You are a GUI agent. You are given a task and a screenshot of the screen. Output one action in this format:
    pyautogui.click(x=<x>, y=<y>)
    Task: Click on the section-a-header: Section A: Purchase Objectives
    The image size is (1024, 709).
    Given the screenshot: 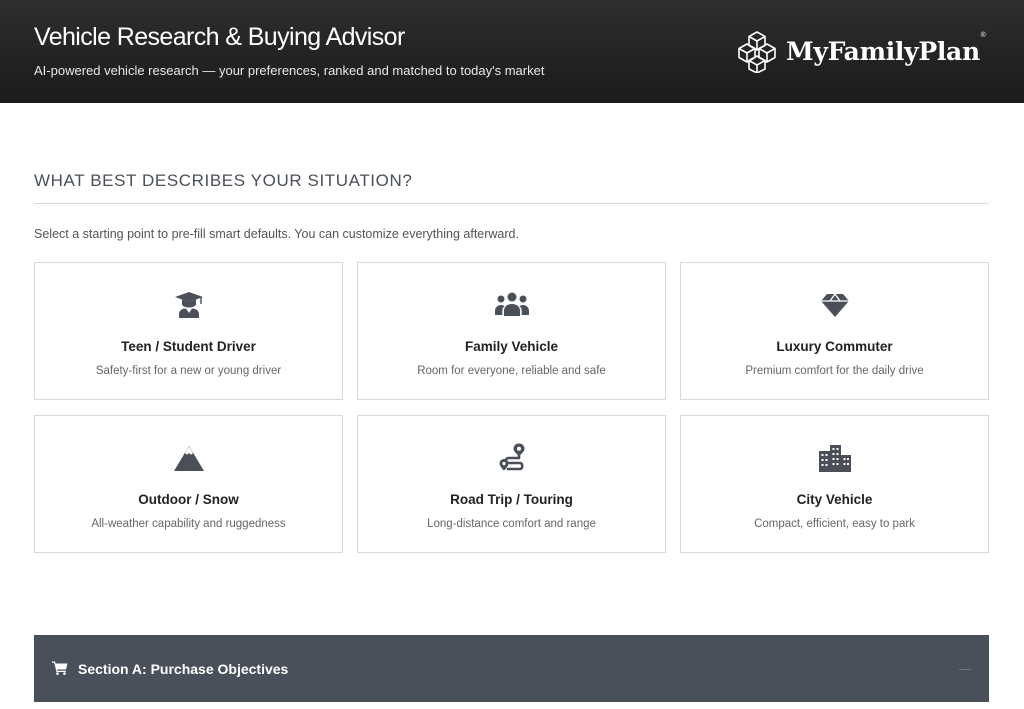 What is the action you would take?
    pyautogui.click(x=511, y=668)
    